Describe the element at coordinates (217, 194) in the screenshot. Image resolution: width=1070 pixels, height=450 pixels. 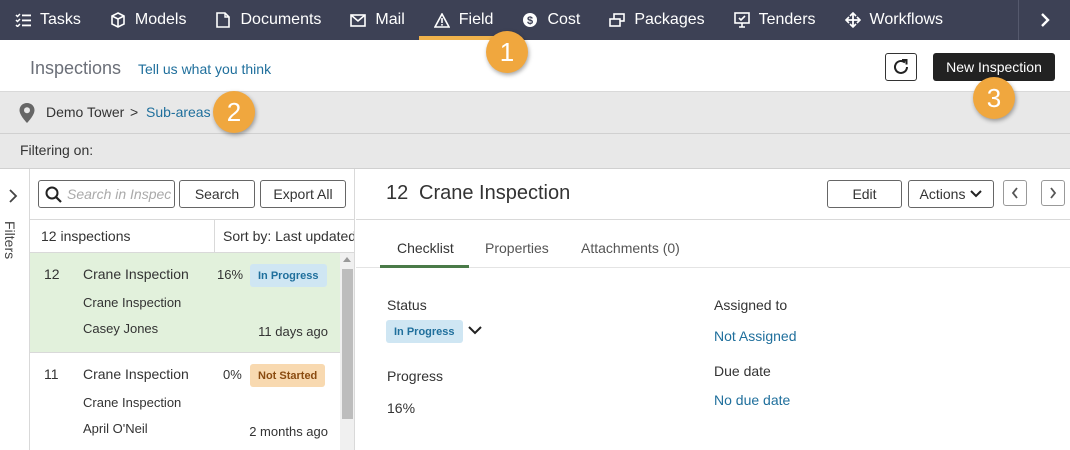
I see `search-button: Search` at that location.